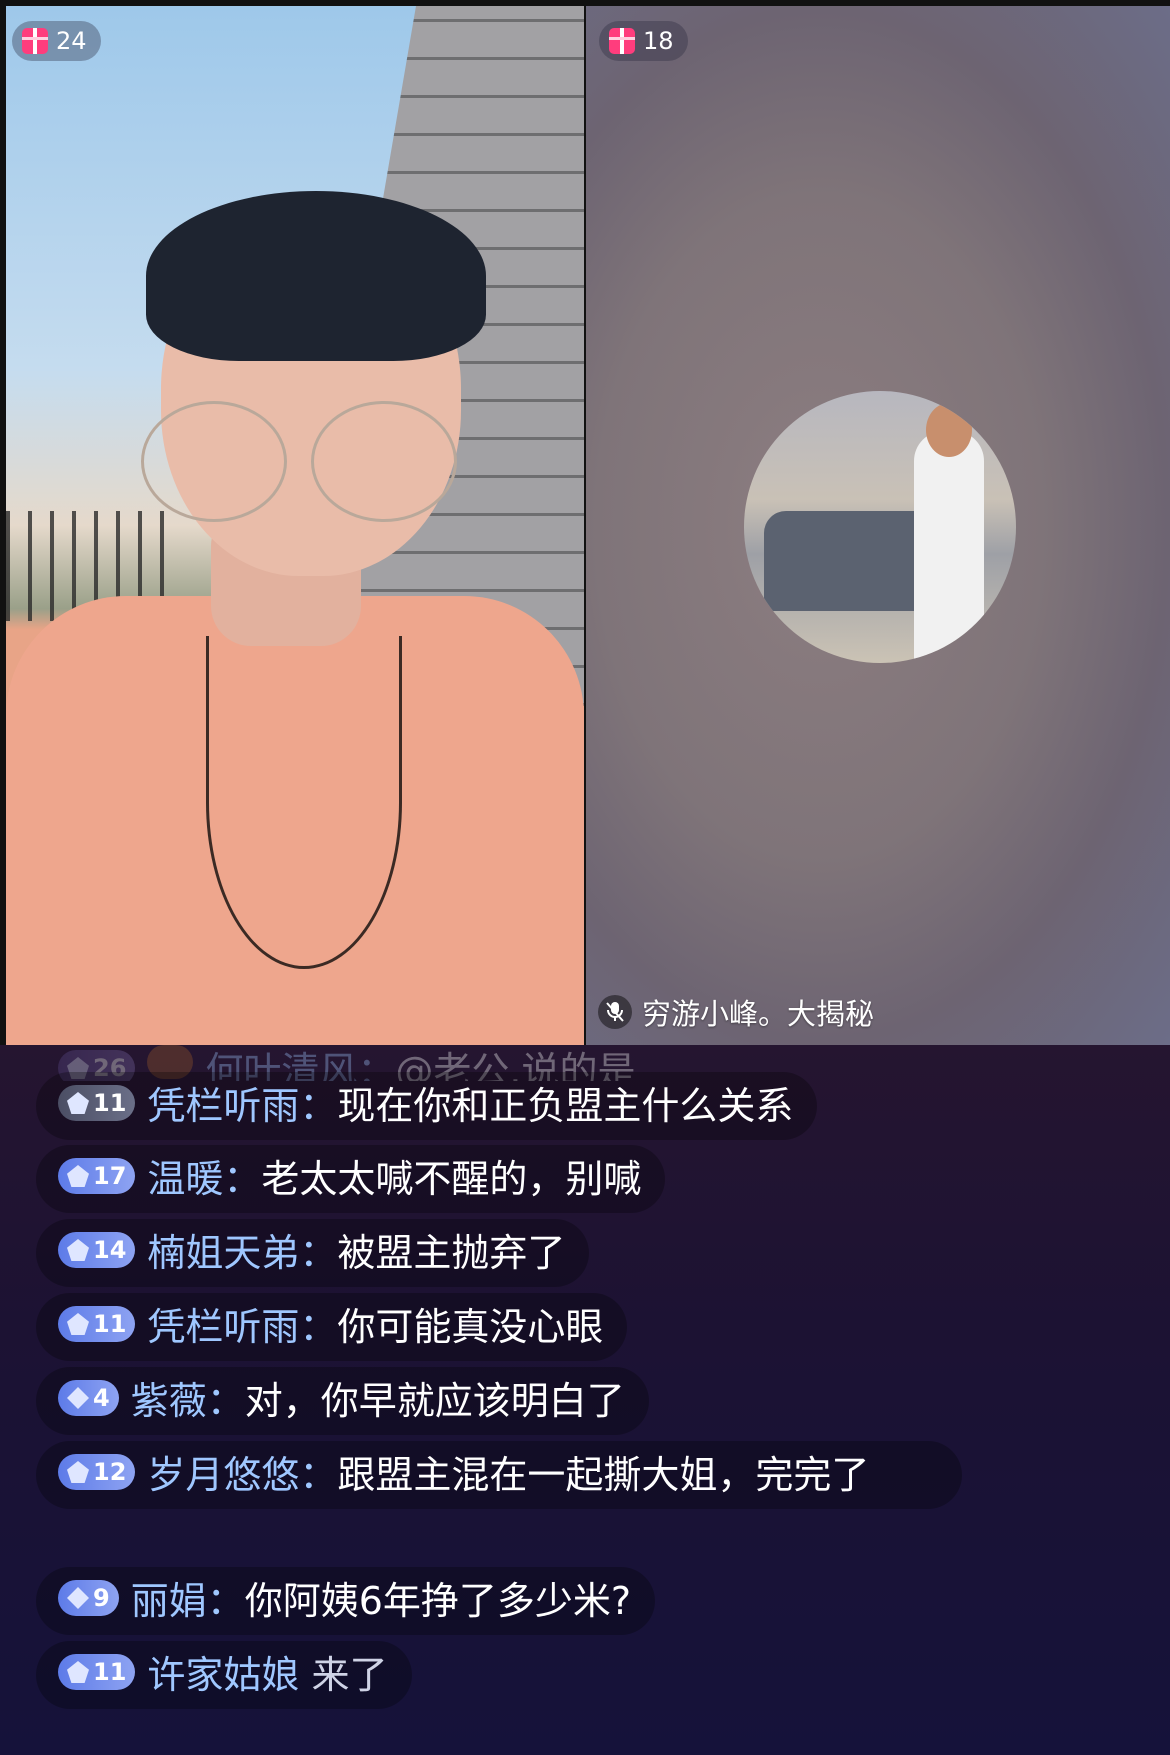 This screenshot has height=1755, width=1170. I want to click on gift-count-right: 18, so click(658, 41).